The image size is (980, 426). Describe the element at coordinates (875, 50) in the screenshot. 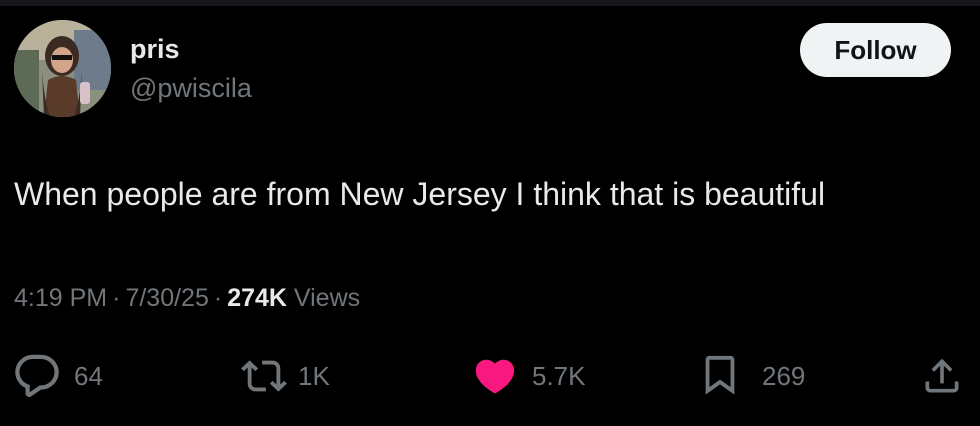

I see `follow-button: Follow` at that location.